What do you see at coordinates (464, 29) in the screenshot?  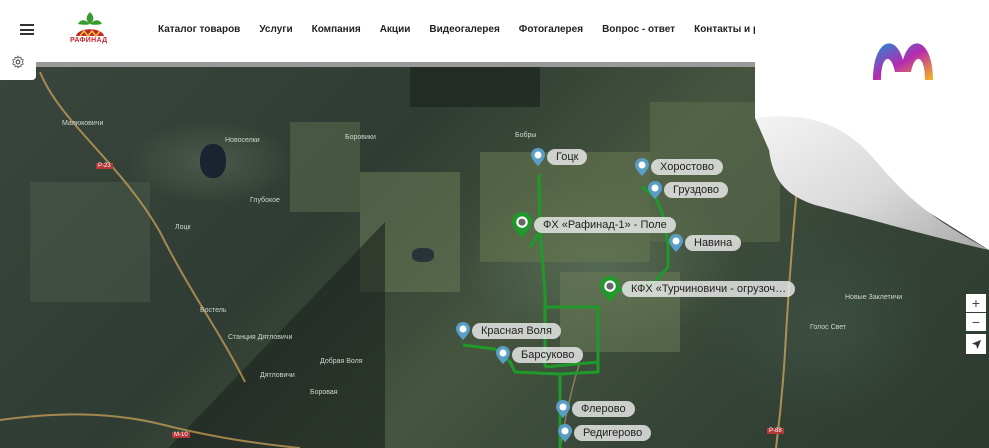 I see `nav-item-video-gallery: Видеогалерея` at bounding box center [464, 29].